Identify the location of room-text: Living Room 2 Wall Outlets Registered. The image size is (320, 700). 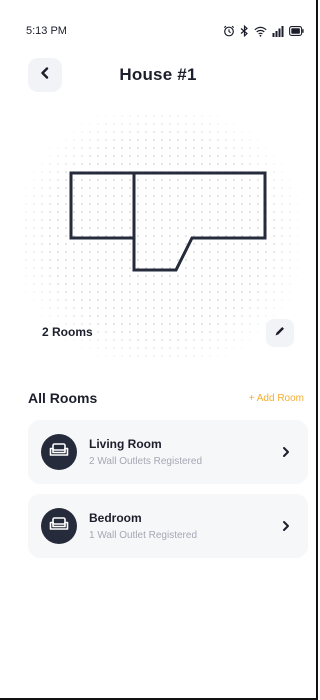
(184, 452).